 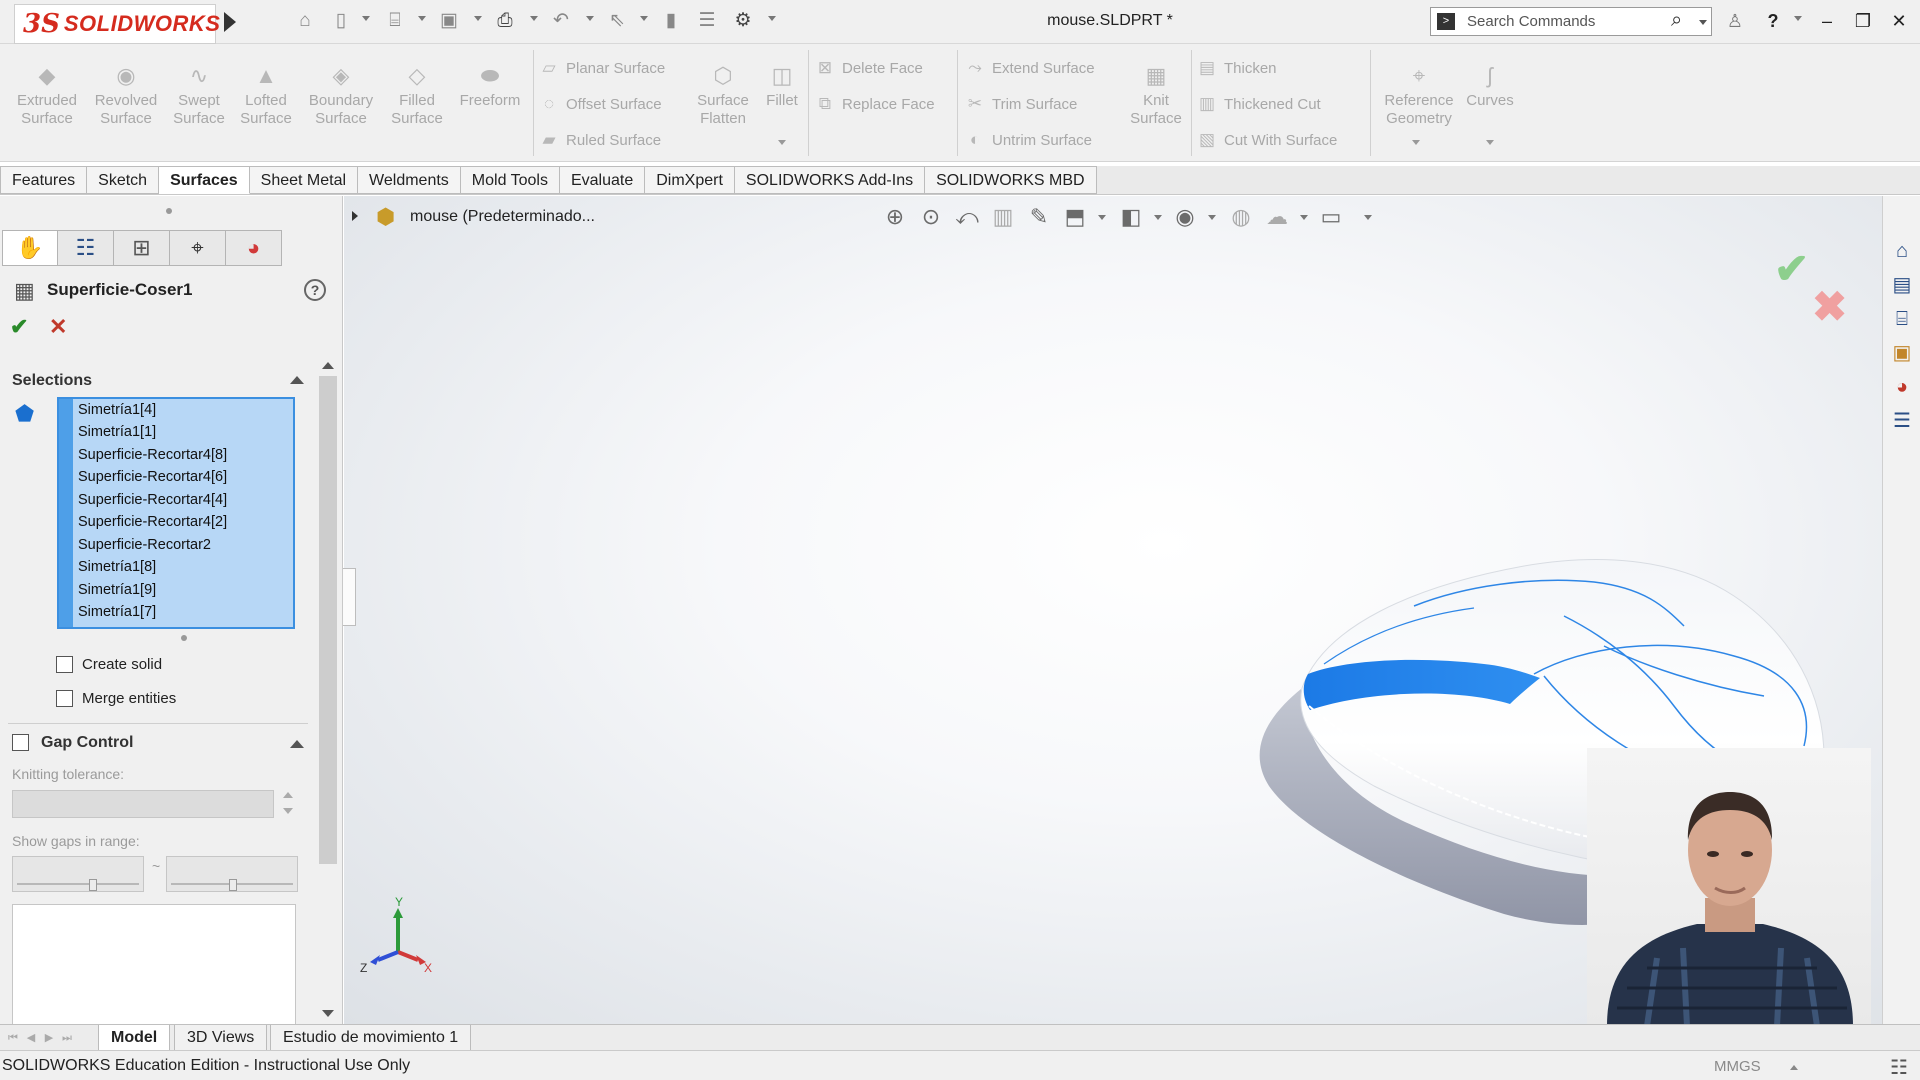 What do you see at coordinates (117, 410) in the screenshot?
I see `list-item: Simetría1[4]` at bounding box center [117, 410].